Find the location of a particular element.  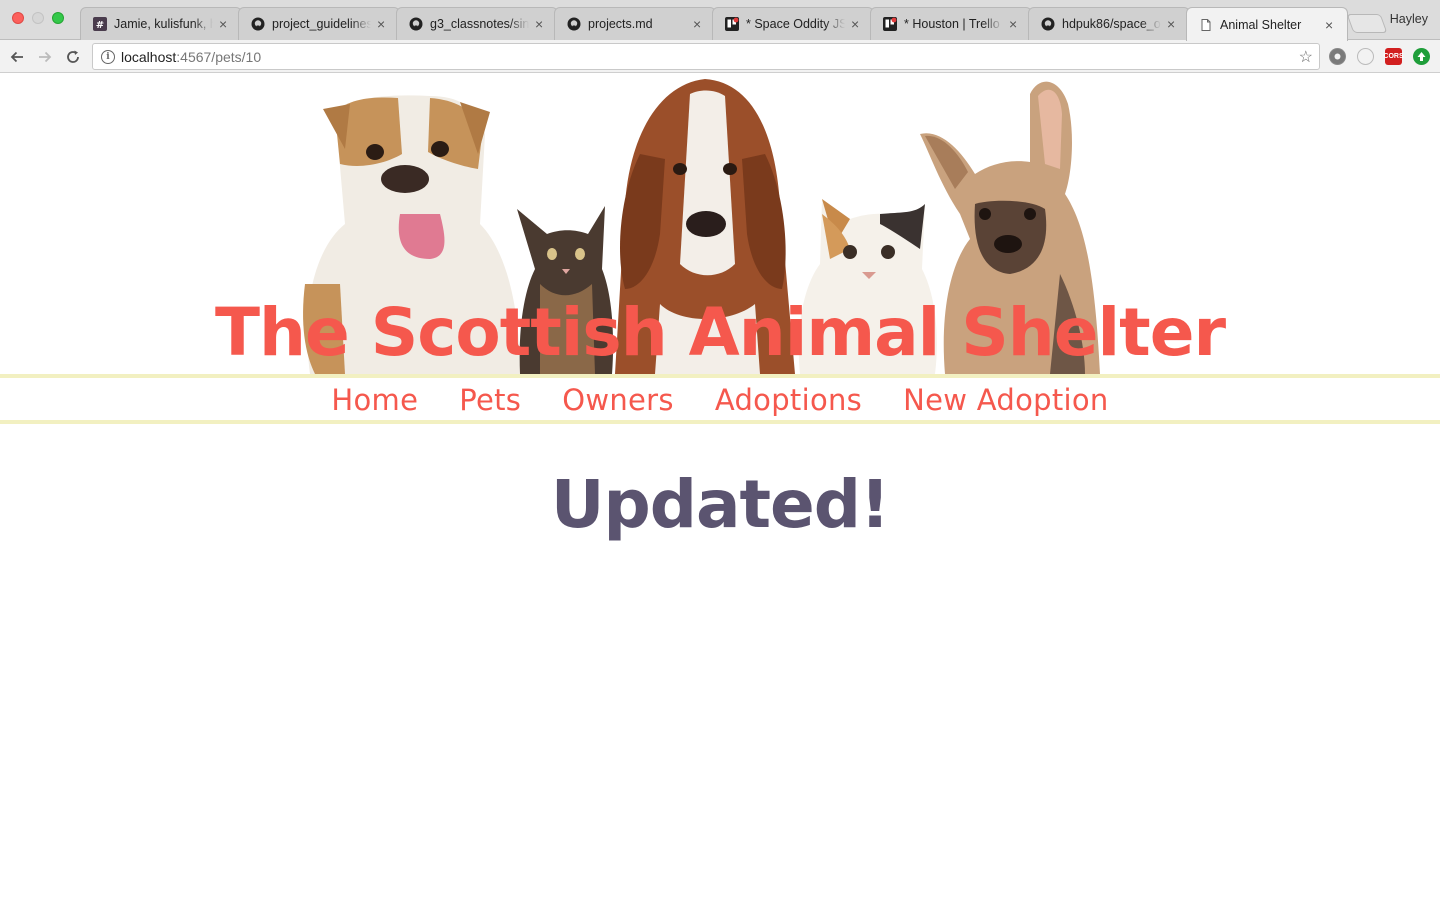

profile-button: Hayley is located at coordinates (1409, 19).